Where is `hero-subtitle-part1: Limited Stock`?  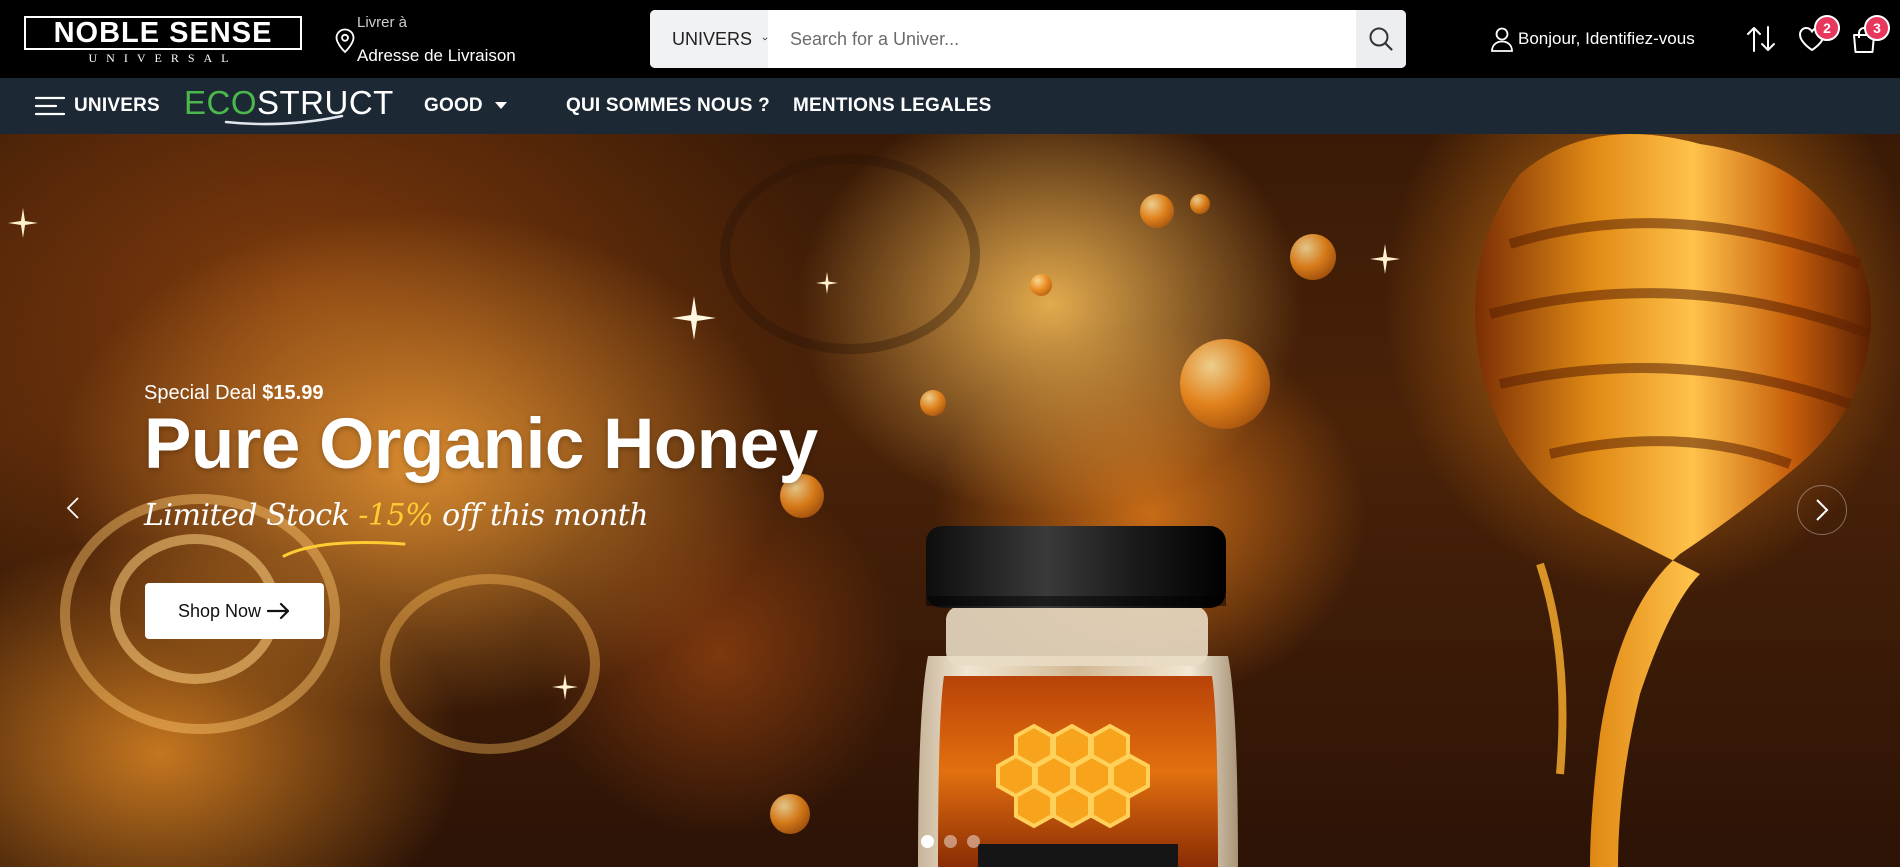
hero-subtitle-part1: Limited Stock is located at coordinates (251, 515).